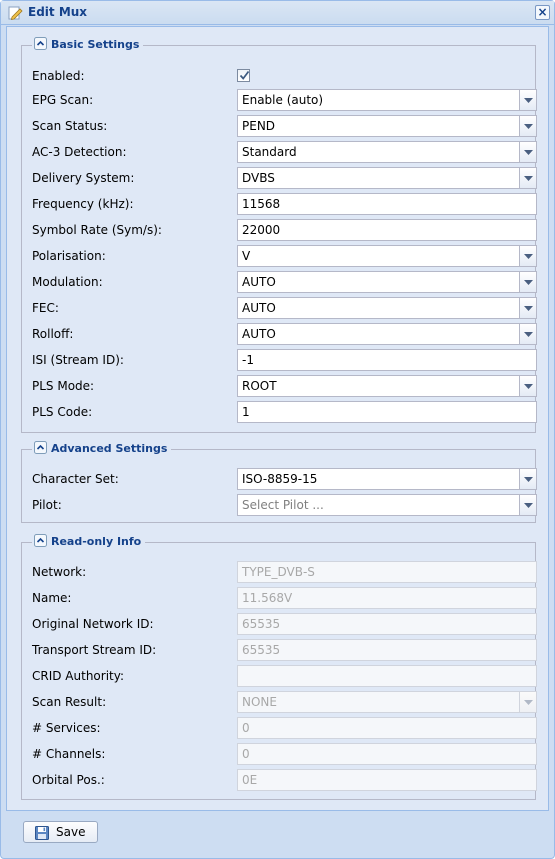 The width and height of the screenshot is (555, 859). Describe the element at coordinates (79, 152) in the screenshot. I see `ac3-label: AC-3 Detection:` at that location.